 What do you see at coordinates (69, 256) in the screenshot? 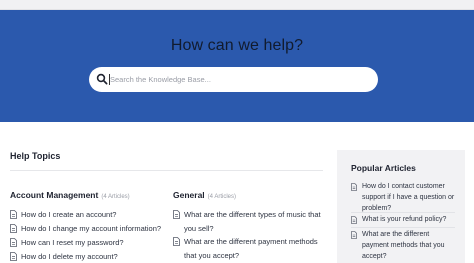
I see `article-title: How do I delete my account?` at bounding box center [69, 256].